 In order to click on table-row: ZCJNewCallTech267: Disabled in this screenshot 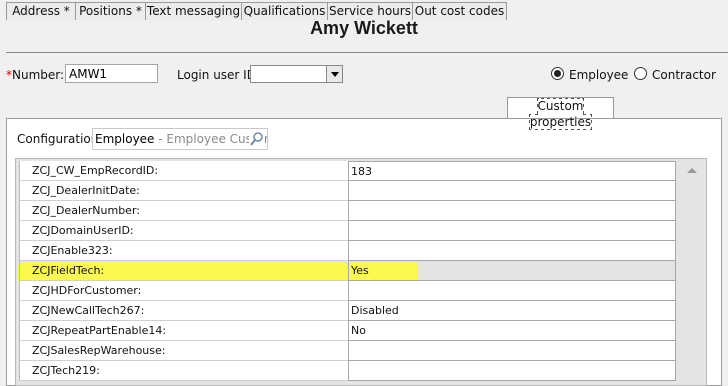, I will do `click(346, 311)`.